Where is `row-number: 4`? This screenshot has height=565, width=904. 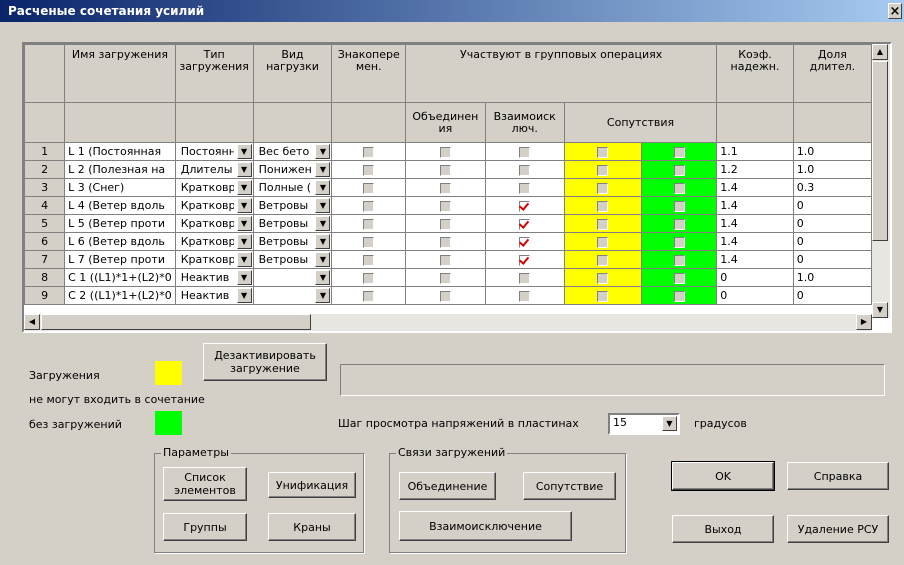 row-number: 4 is located at coordinates (45, 205).